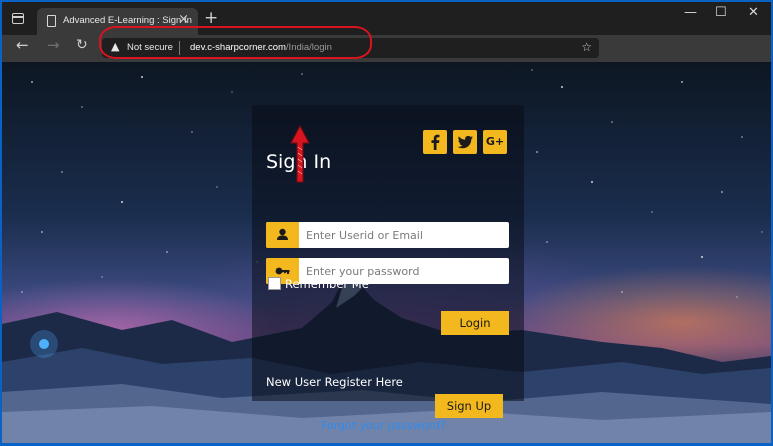 The width and height of the screenshot is (773, 446). I want to click on forward-button: →, so click(53, 45).